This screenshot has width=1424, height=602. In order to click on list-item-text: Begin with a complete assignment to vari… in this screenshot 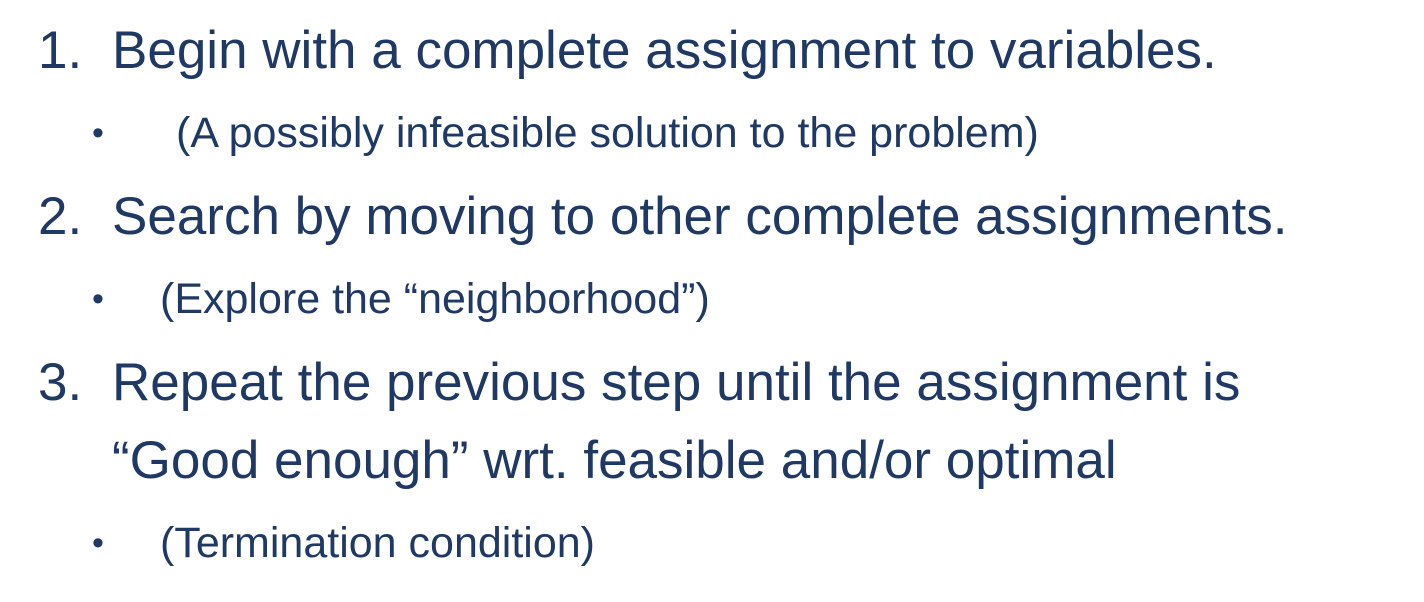, I will do `click(664, 50)`.